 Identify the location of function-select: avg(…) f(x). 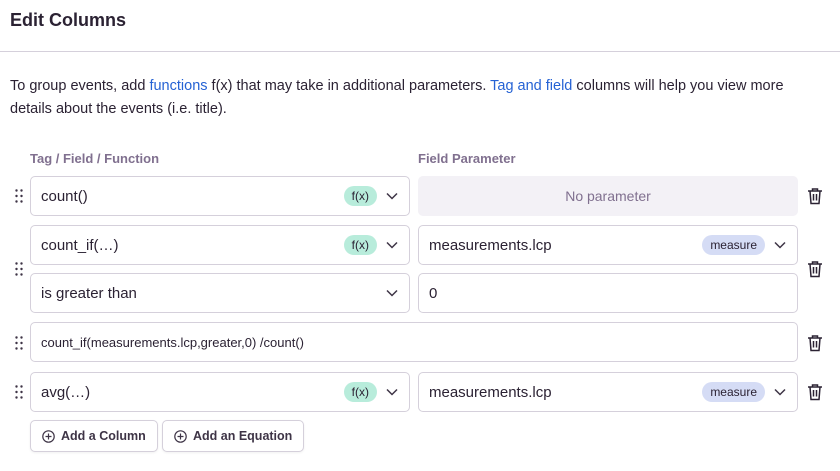
(220, 392).